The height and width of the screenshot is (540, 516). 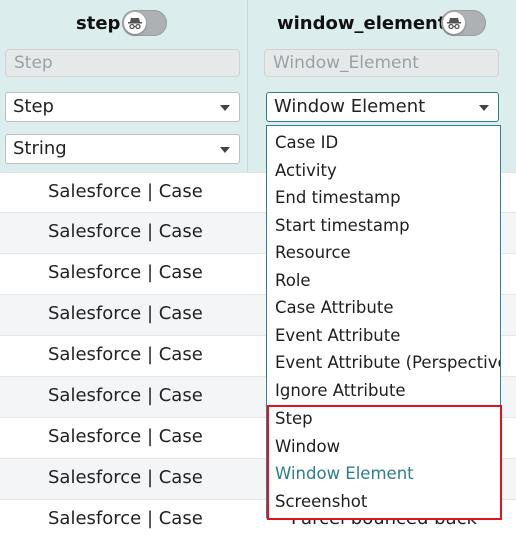 What do you see at coordinates (344, 473) in the screenshot?
I see `dropdown-option-window-element: Window Element` at bounding box center [344, 473].